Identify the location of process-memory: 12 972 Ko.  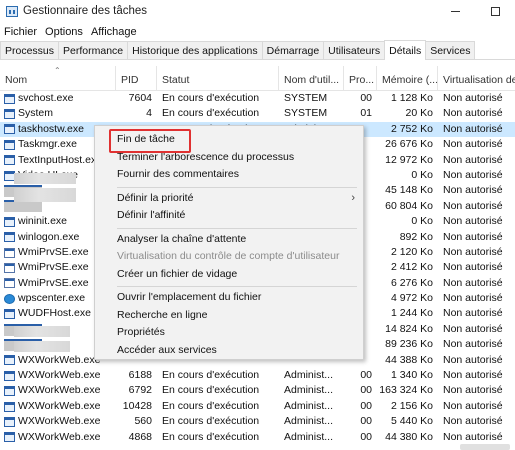
(409, 159).